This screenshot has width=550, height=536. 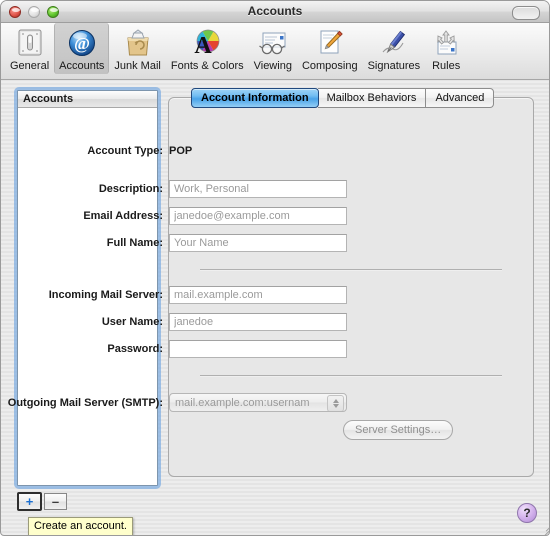 What do you see at coordinates (394, 43) in the screenshot?
I see `fountain-pen-icon` at bounding box center [394, 43].